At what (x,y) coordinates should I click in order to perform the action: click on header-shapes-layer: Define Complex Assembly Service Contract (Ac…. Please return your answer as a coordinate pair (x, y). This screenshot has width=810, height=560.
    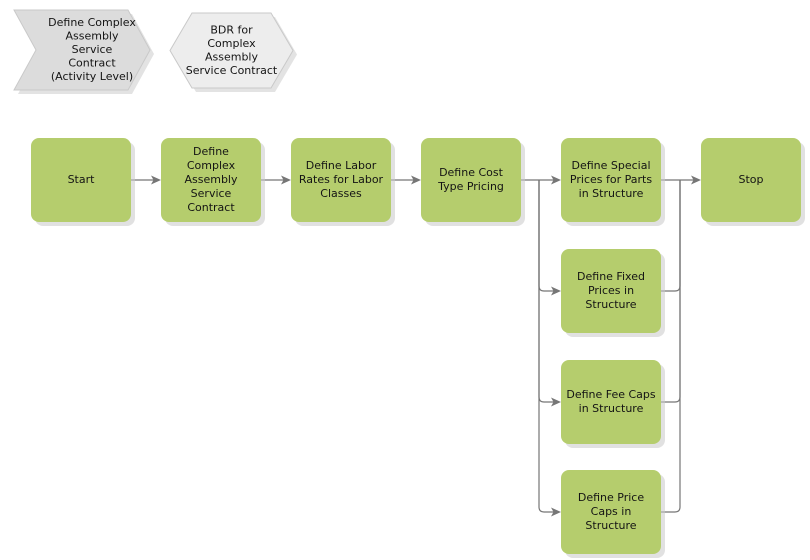
    Looking at the image, I should click on (155, 51).